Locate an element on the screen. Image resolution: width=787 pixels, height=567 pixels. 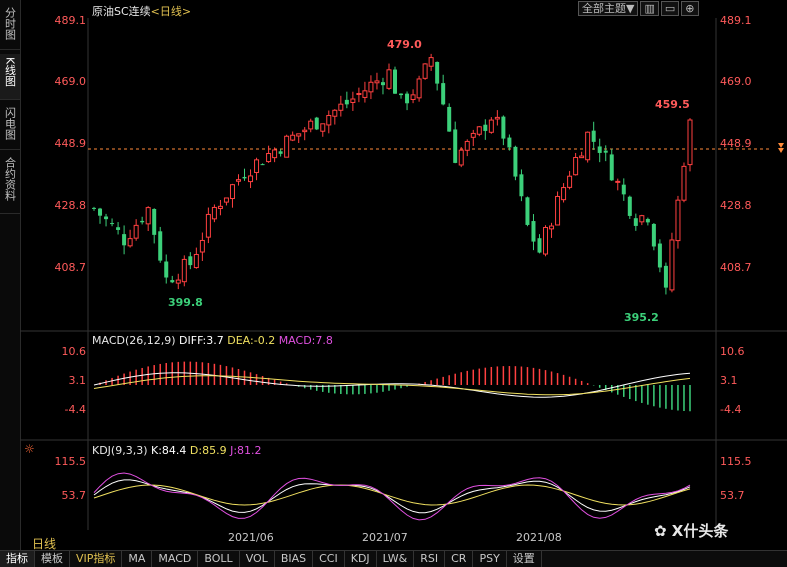
tab-settings: 设置 is located at coordinates (524, 559).